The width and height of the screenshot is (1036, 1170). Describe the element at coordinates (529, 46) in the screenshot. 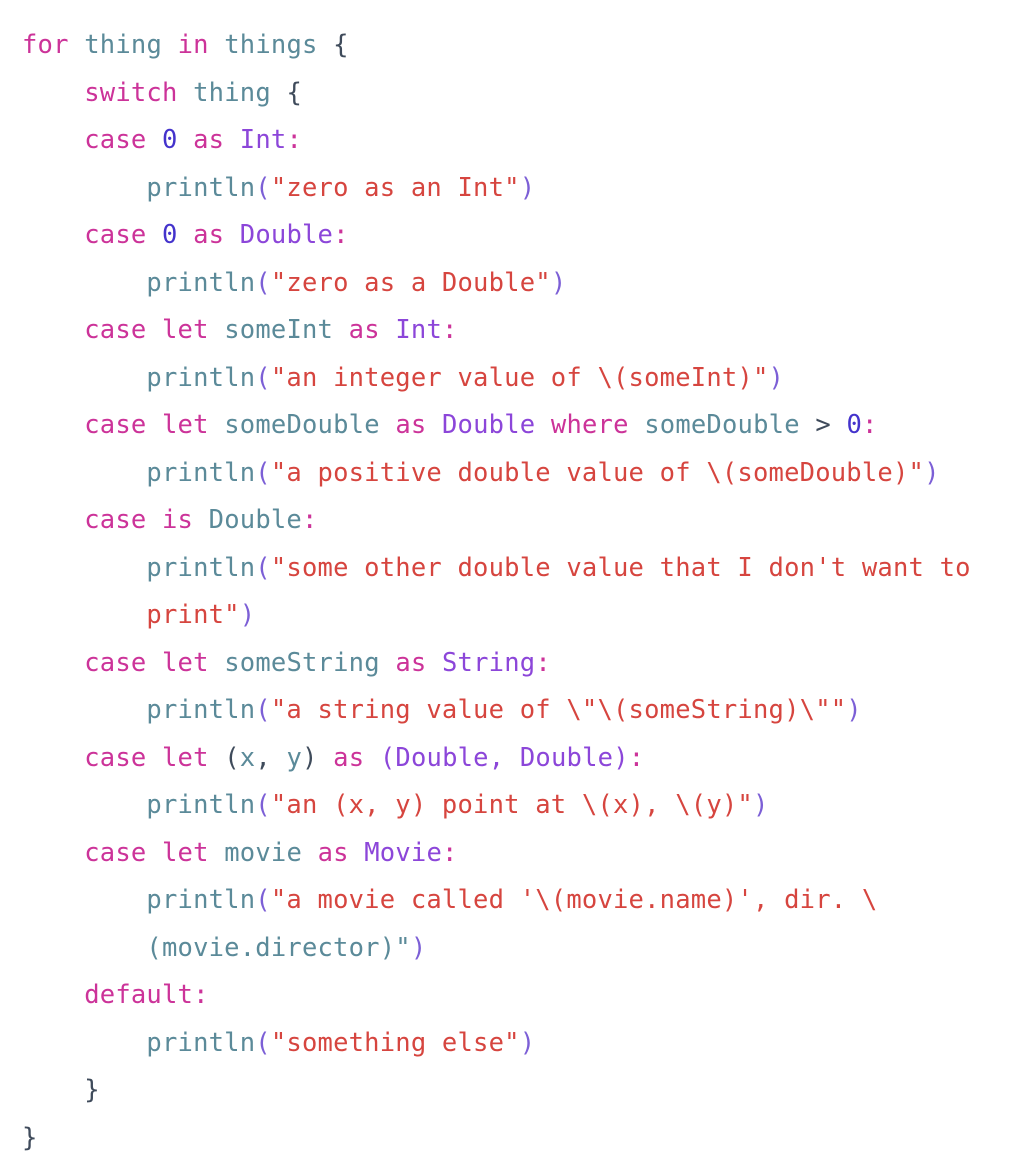

I see `code-line: for thing in things {` at that location.